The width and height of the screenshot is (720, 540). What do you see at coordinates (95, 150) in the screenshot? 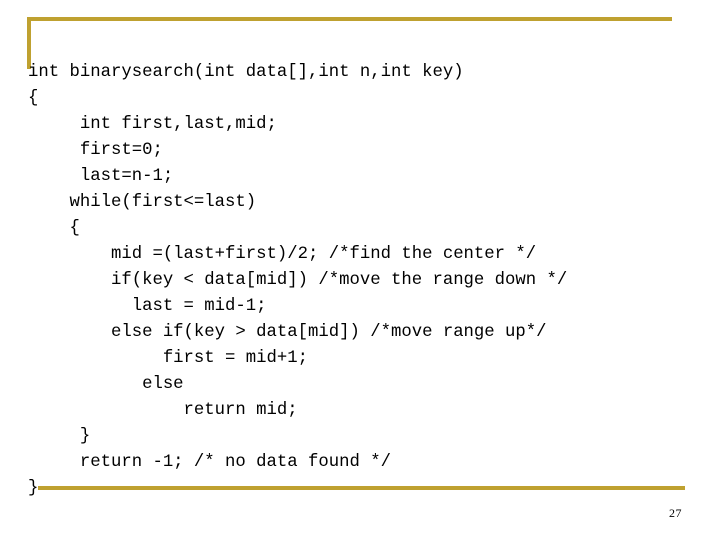
I see `code-line: first=0;` at bounding box center [95, 150].